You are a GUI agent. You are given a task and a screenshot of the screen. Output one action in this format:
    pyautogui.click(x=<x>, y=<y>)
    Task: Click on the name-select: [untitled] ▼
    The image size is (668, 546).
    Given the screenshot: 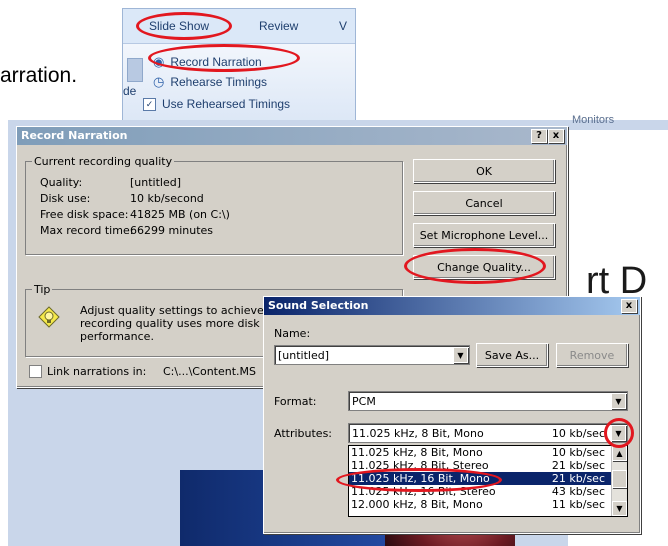 What is the action you would take?
    pyautogui.click(x=372, y=355)
    